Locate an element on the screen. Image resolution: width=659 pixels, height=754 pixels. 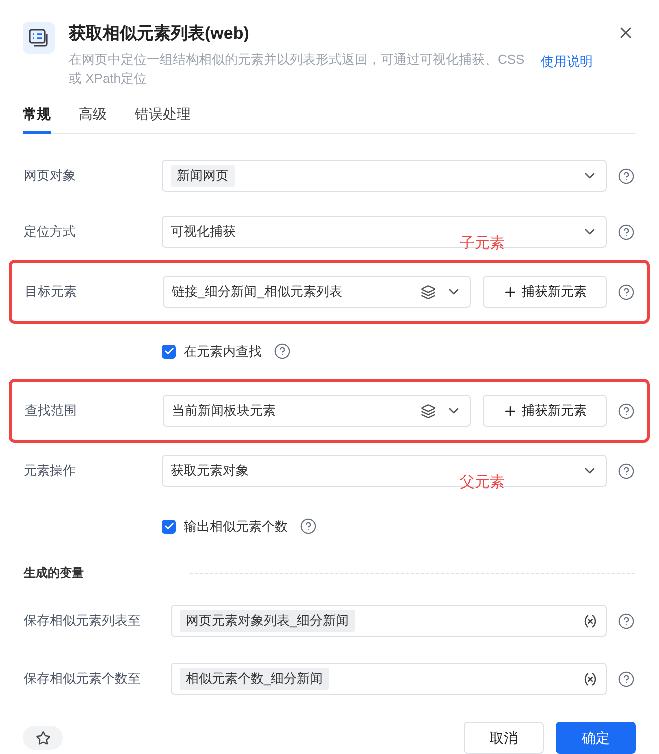
annotation-text: 父元素 is located at coordinates (482, 482).